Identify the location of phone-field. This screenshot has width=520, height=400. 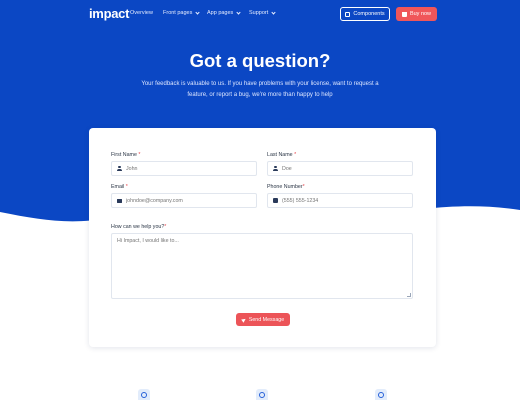
(340, 200).